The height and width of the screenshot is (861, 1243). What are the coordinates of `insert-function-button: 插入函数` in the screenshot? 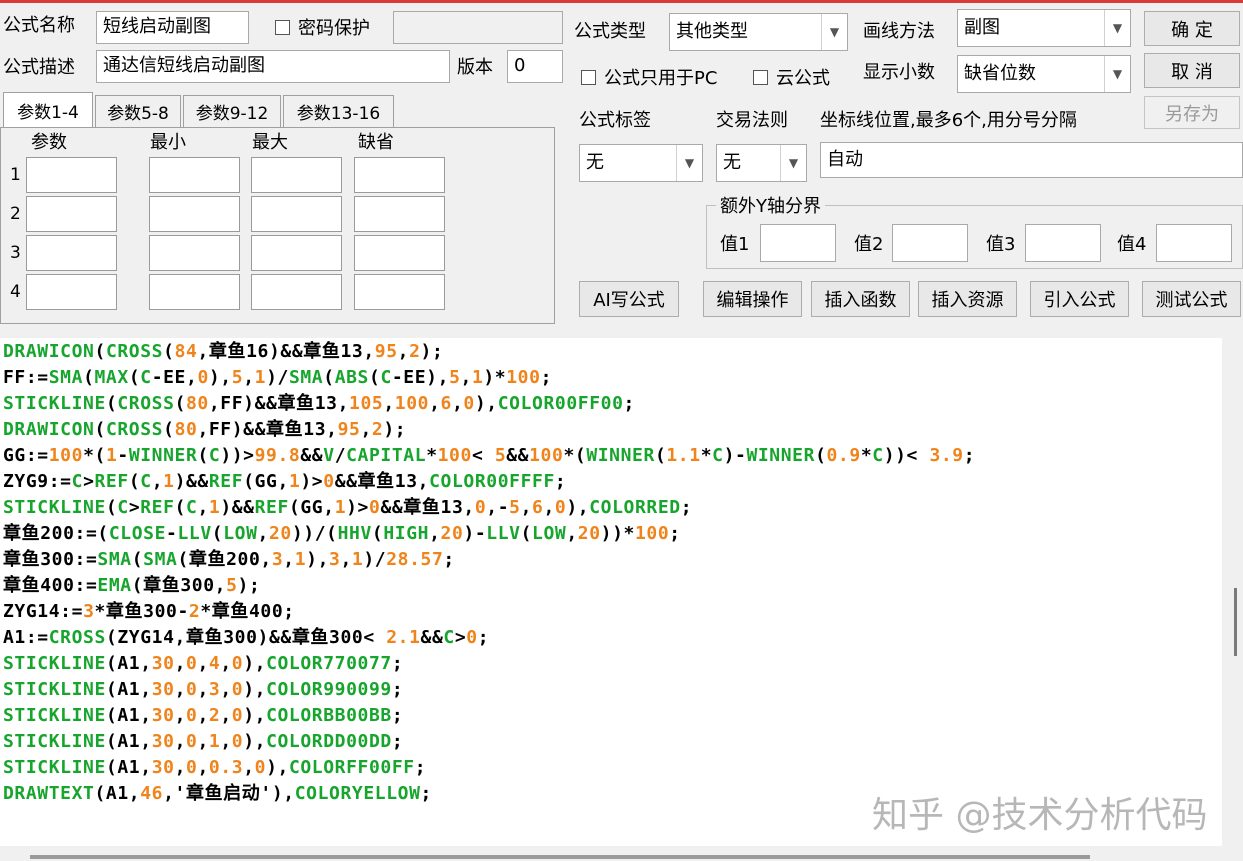 It's located at (860, 299).